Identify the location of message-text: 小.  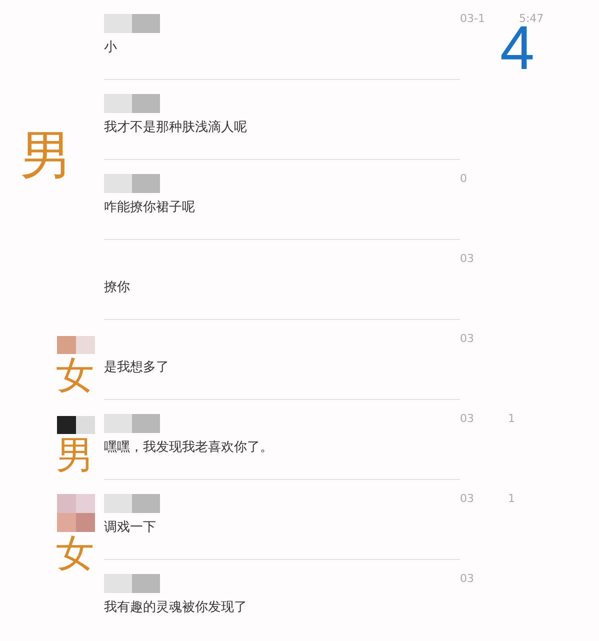
(111, 48).